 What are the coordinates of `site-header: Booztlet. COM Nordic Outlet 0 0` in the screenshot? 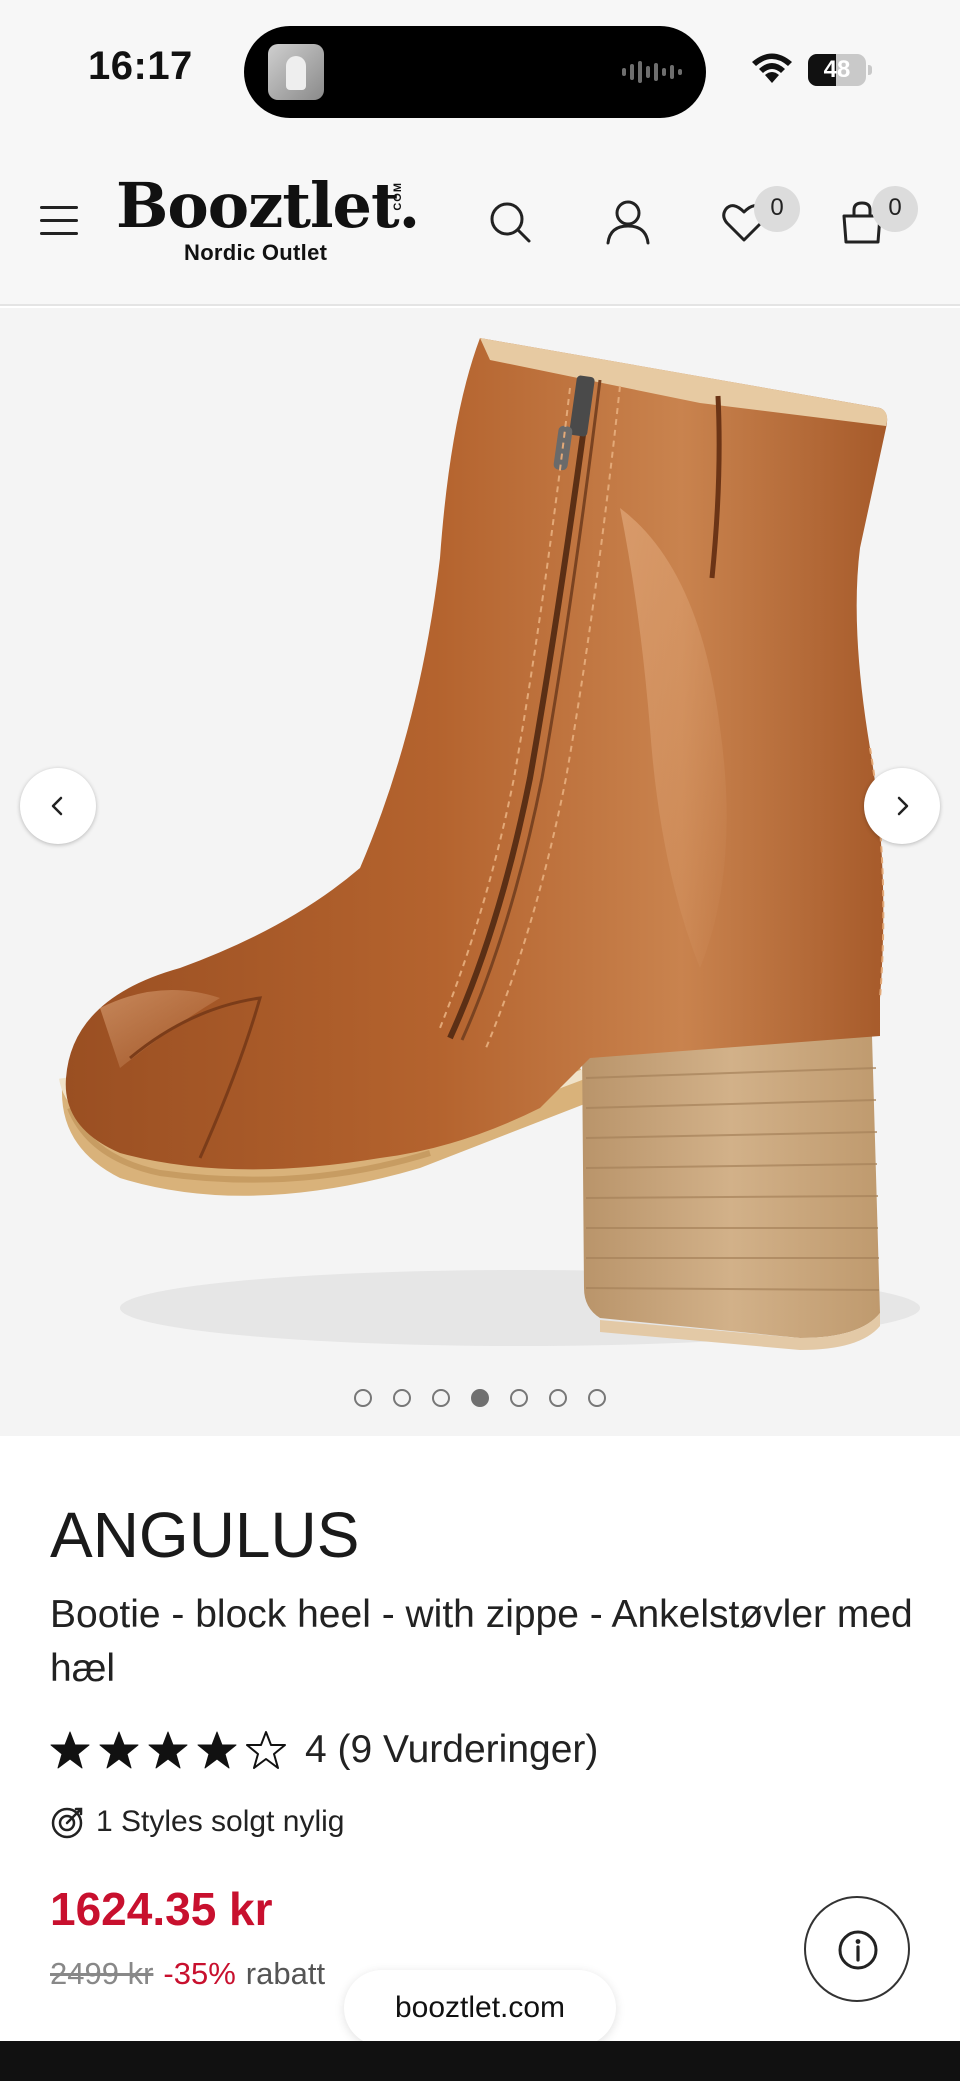 It's located at (480, 223).